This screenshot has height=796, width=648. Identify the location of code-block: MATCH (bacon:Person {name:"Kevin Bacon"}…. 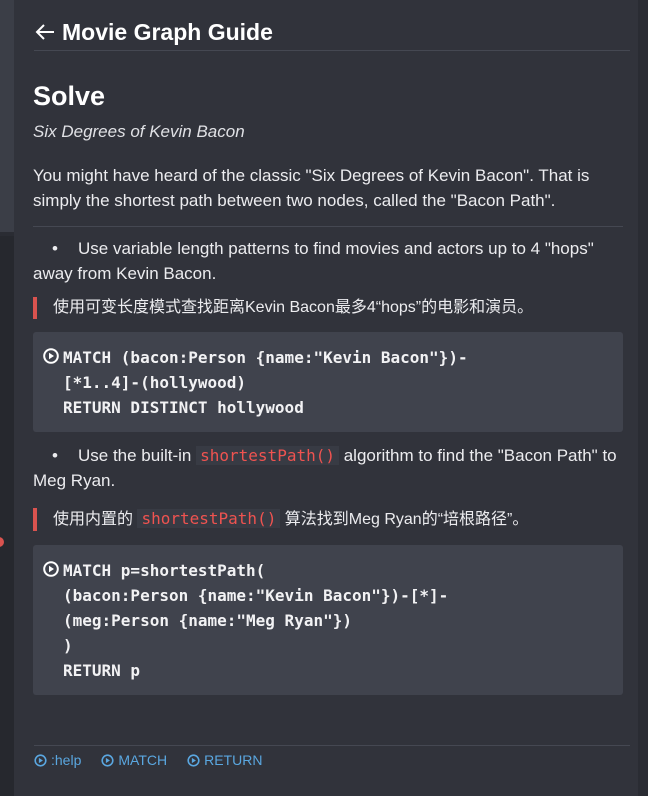
(328, 382).